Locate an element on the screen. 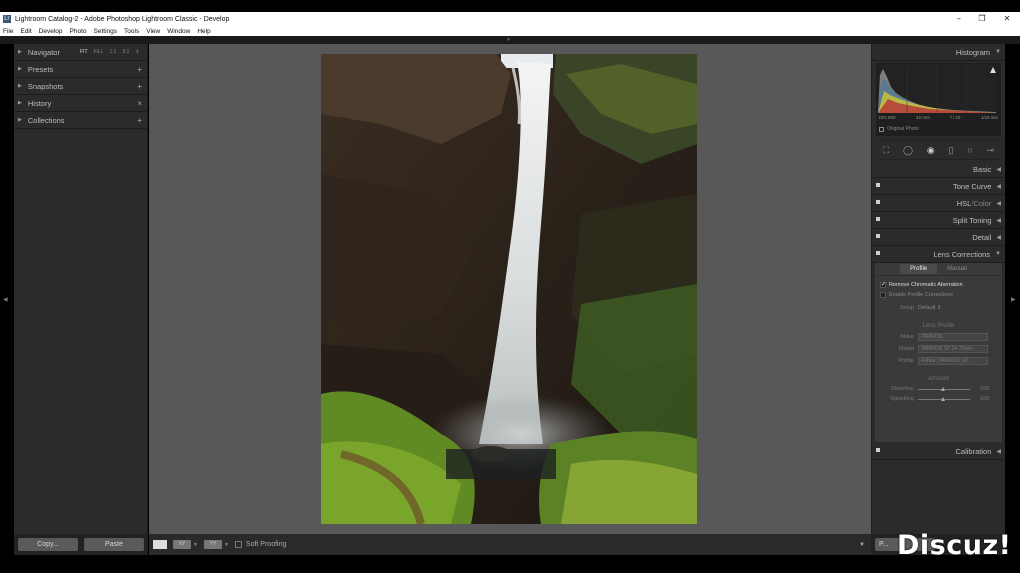 The image size is (1020, 573). spot-removal-tool-icon: ◯ is located at coordinates (908, 150).